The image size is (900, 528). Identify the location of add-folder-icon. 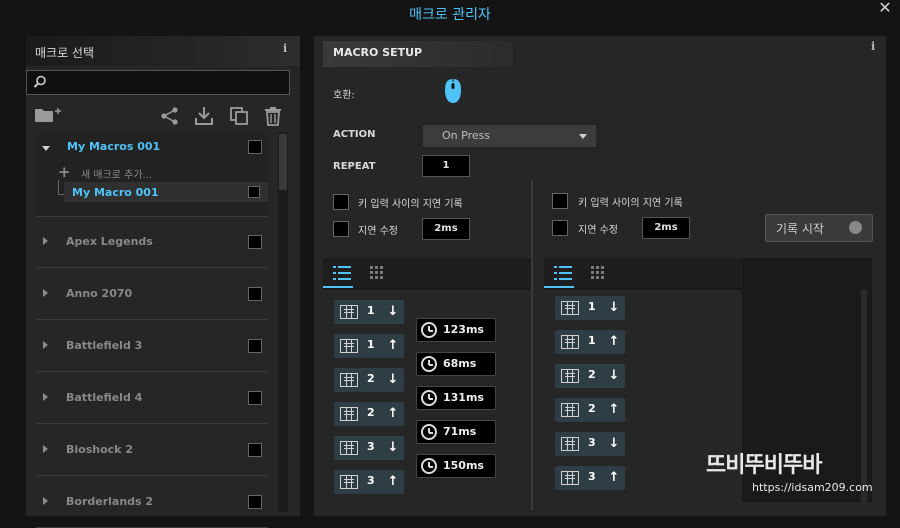
(49, 115).